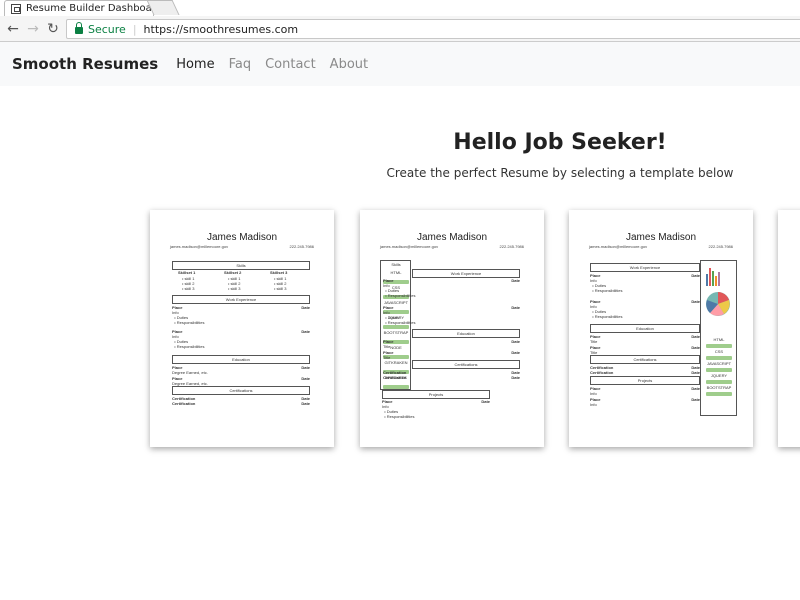  What do you see at coordinates (233, 272) in the screenshot?
I see `skill-column-2-header: Skillset 2` at bounding box center [233, 272].